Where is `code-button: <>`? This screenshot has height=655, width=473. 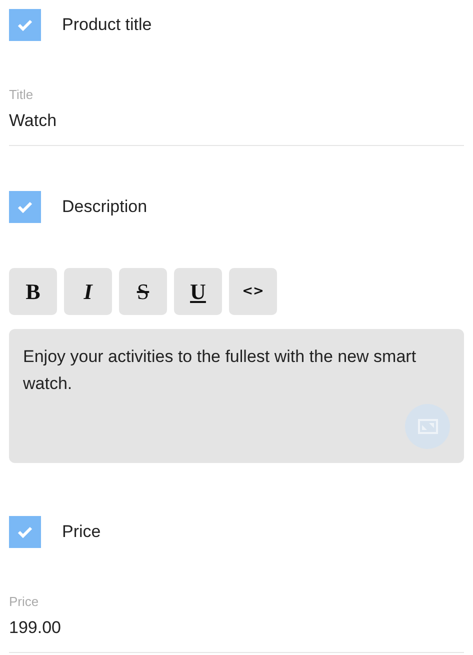
code-button: <> is located at coordinates (253, 291).